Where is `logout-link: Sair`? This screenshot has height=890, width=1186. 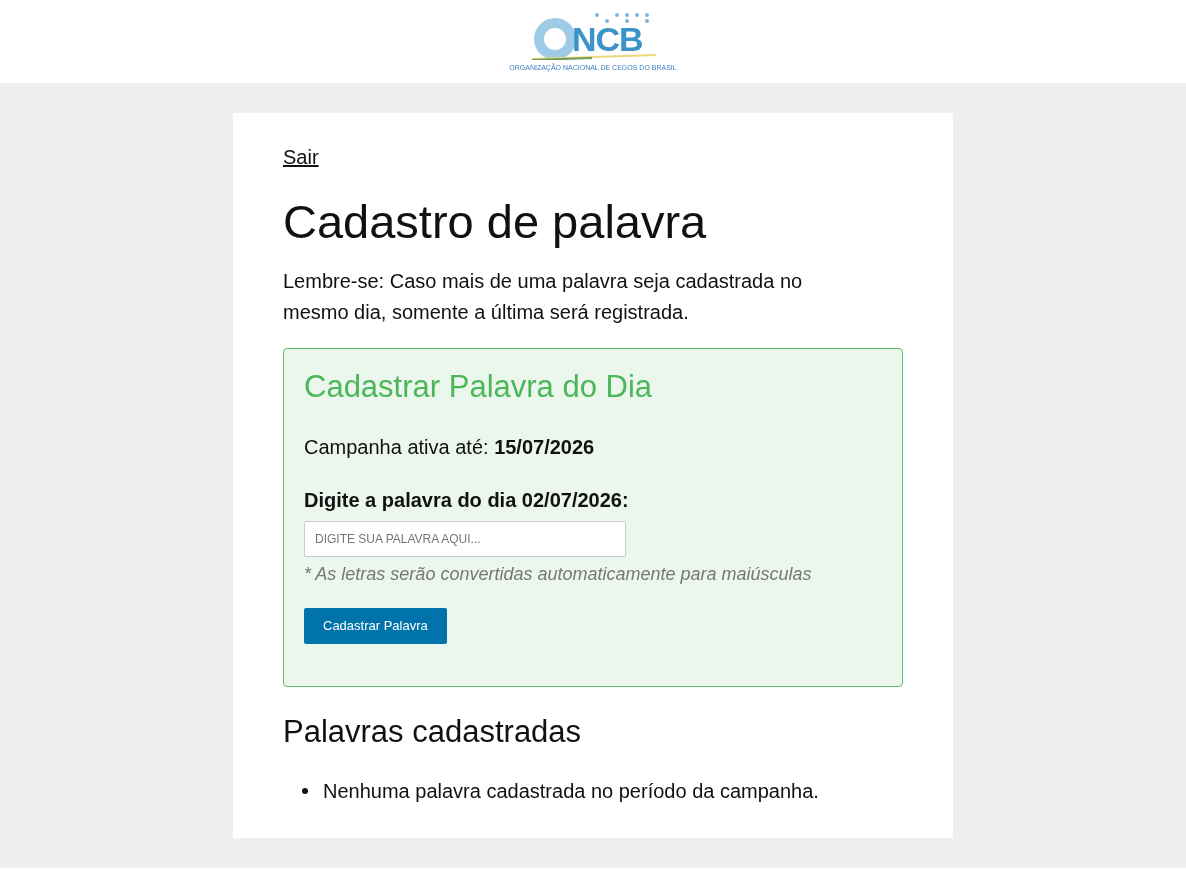
logout-link: Sair is located at coordinates (301, 157).